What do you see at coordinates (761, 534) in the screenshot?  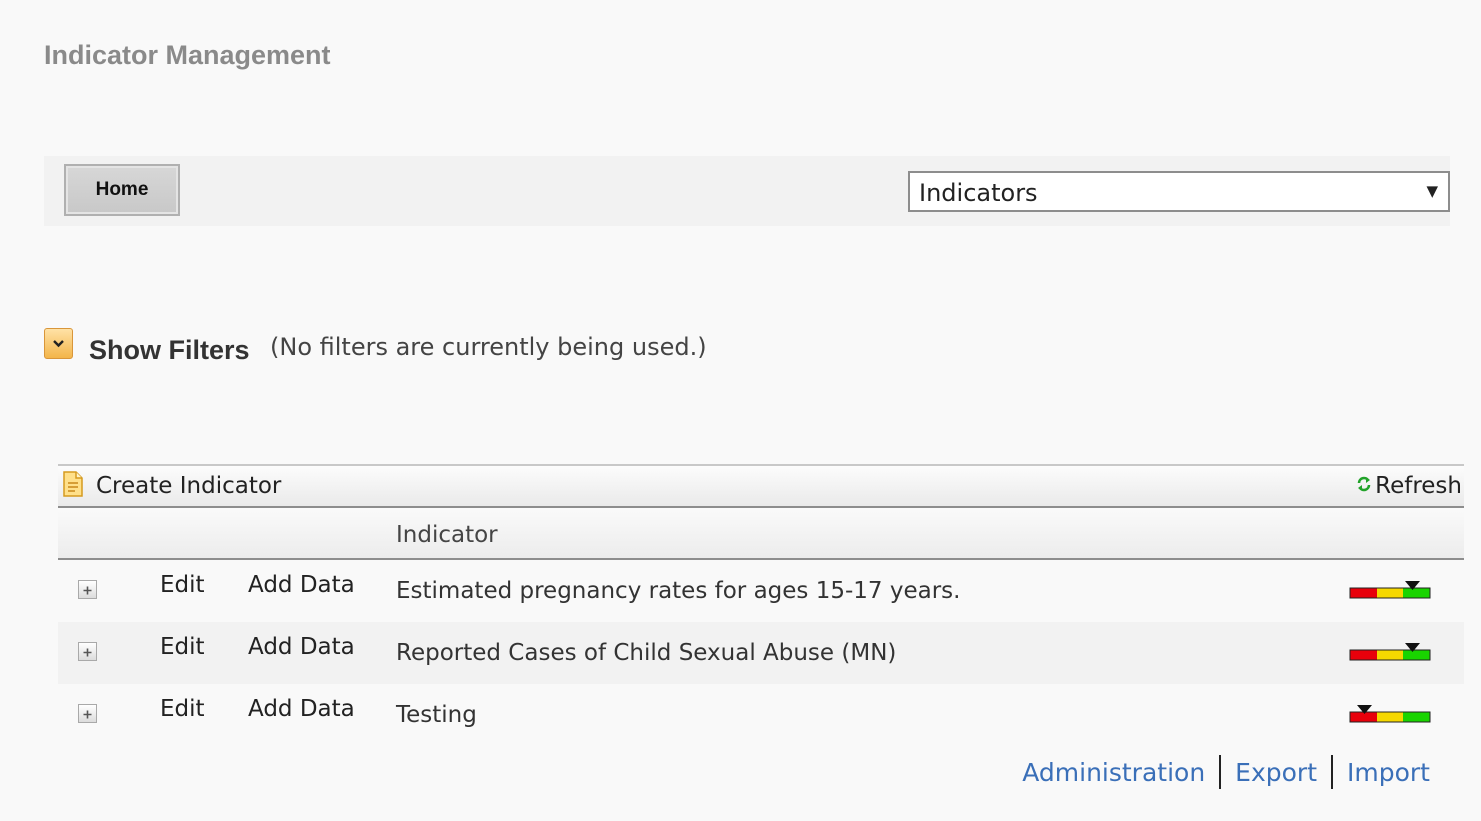 I see `grid-header-row: Indicator` at bounding box center [761, 534].